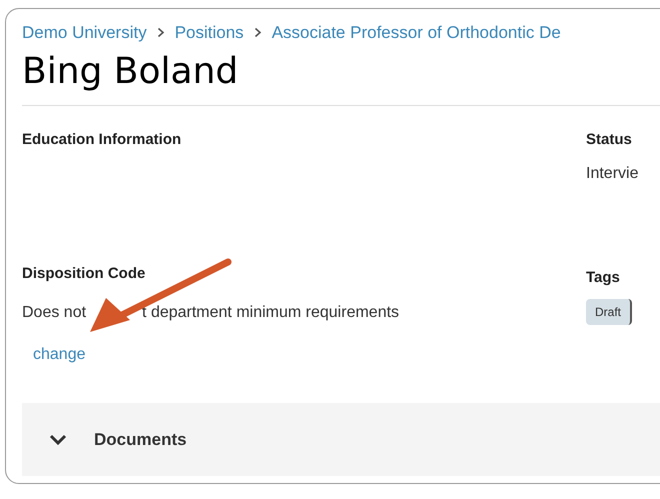 This screenshot has width=660, height=499. Describe the element at coordinates (84, 274) in the screenshot. I see `field-label: Disposition Code` at that location.